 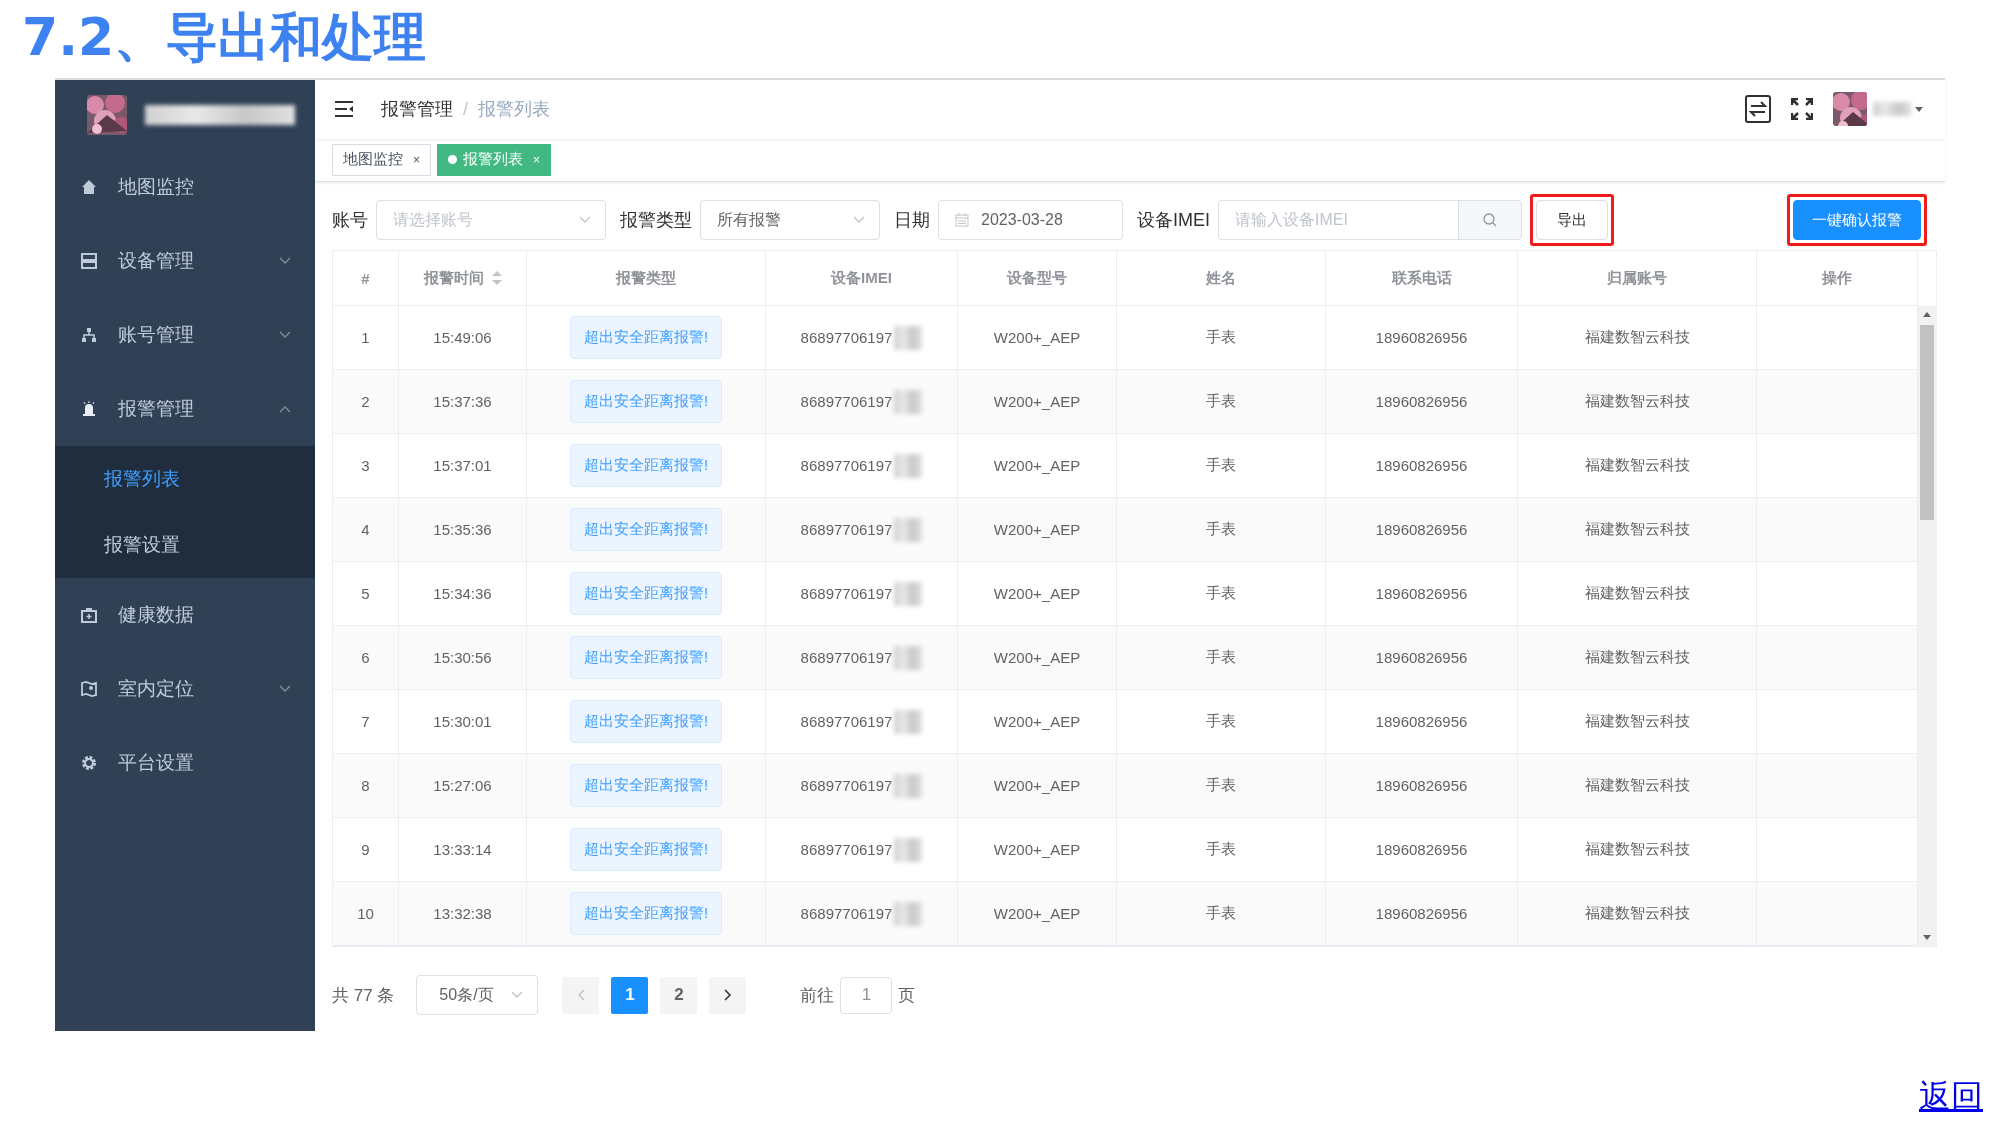 What do you see at coordinates (656, 220) in the screenshot?
I see `field-label: 报警类型` at bounding box center [656, 220].